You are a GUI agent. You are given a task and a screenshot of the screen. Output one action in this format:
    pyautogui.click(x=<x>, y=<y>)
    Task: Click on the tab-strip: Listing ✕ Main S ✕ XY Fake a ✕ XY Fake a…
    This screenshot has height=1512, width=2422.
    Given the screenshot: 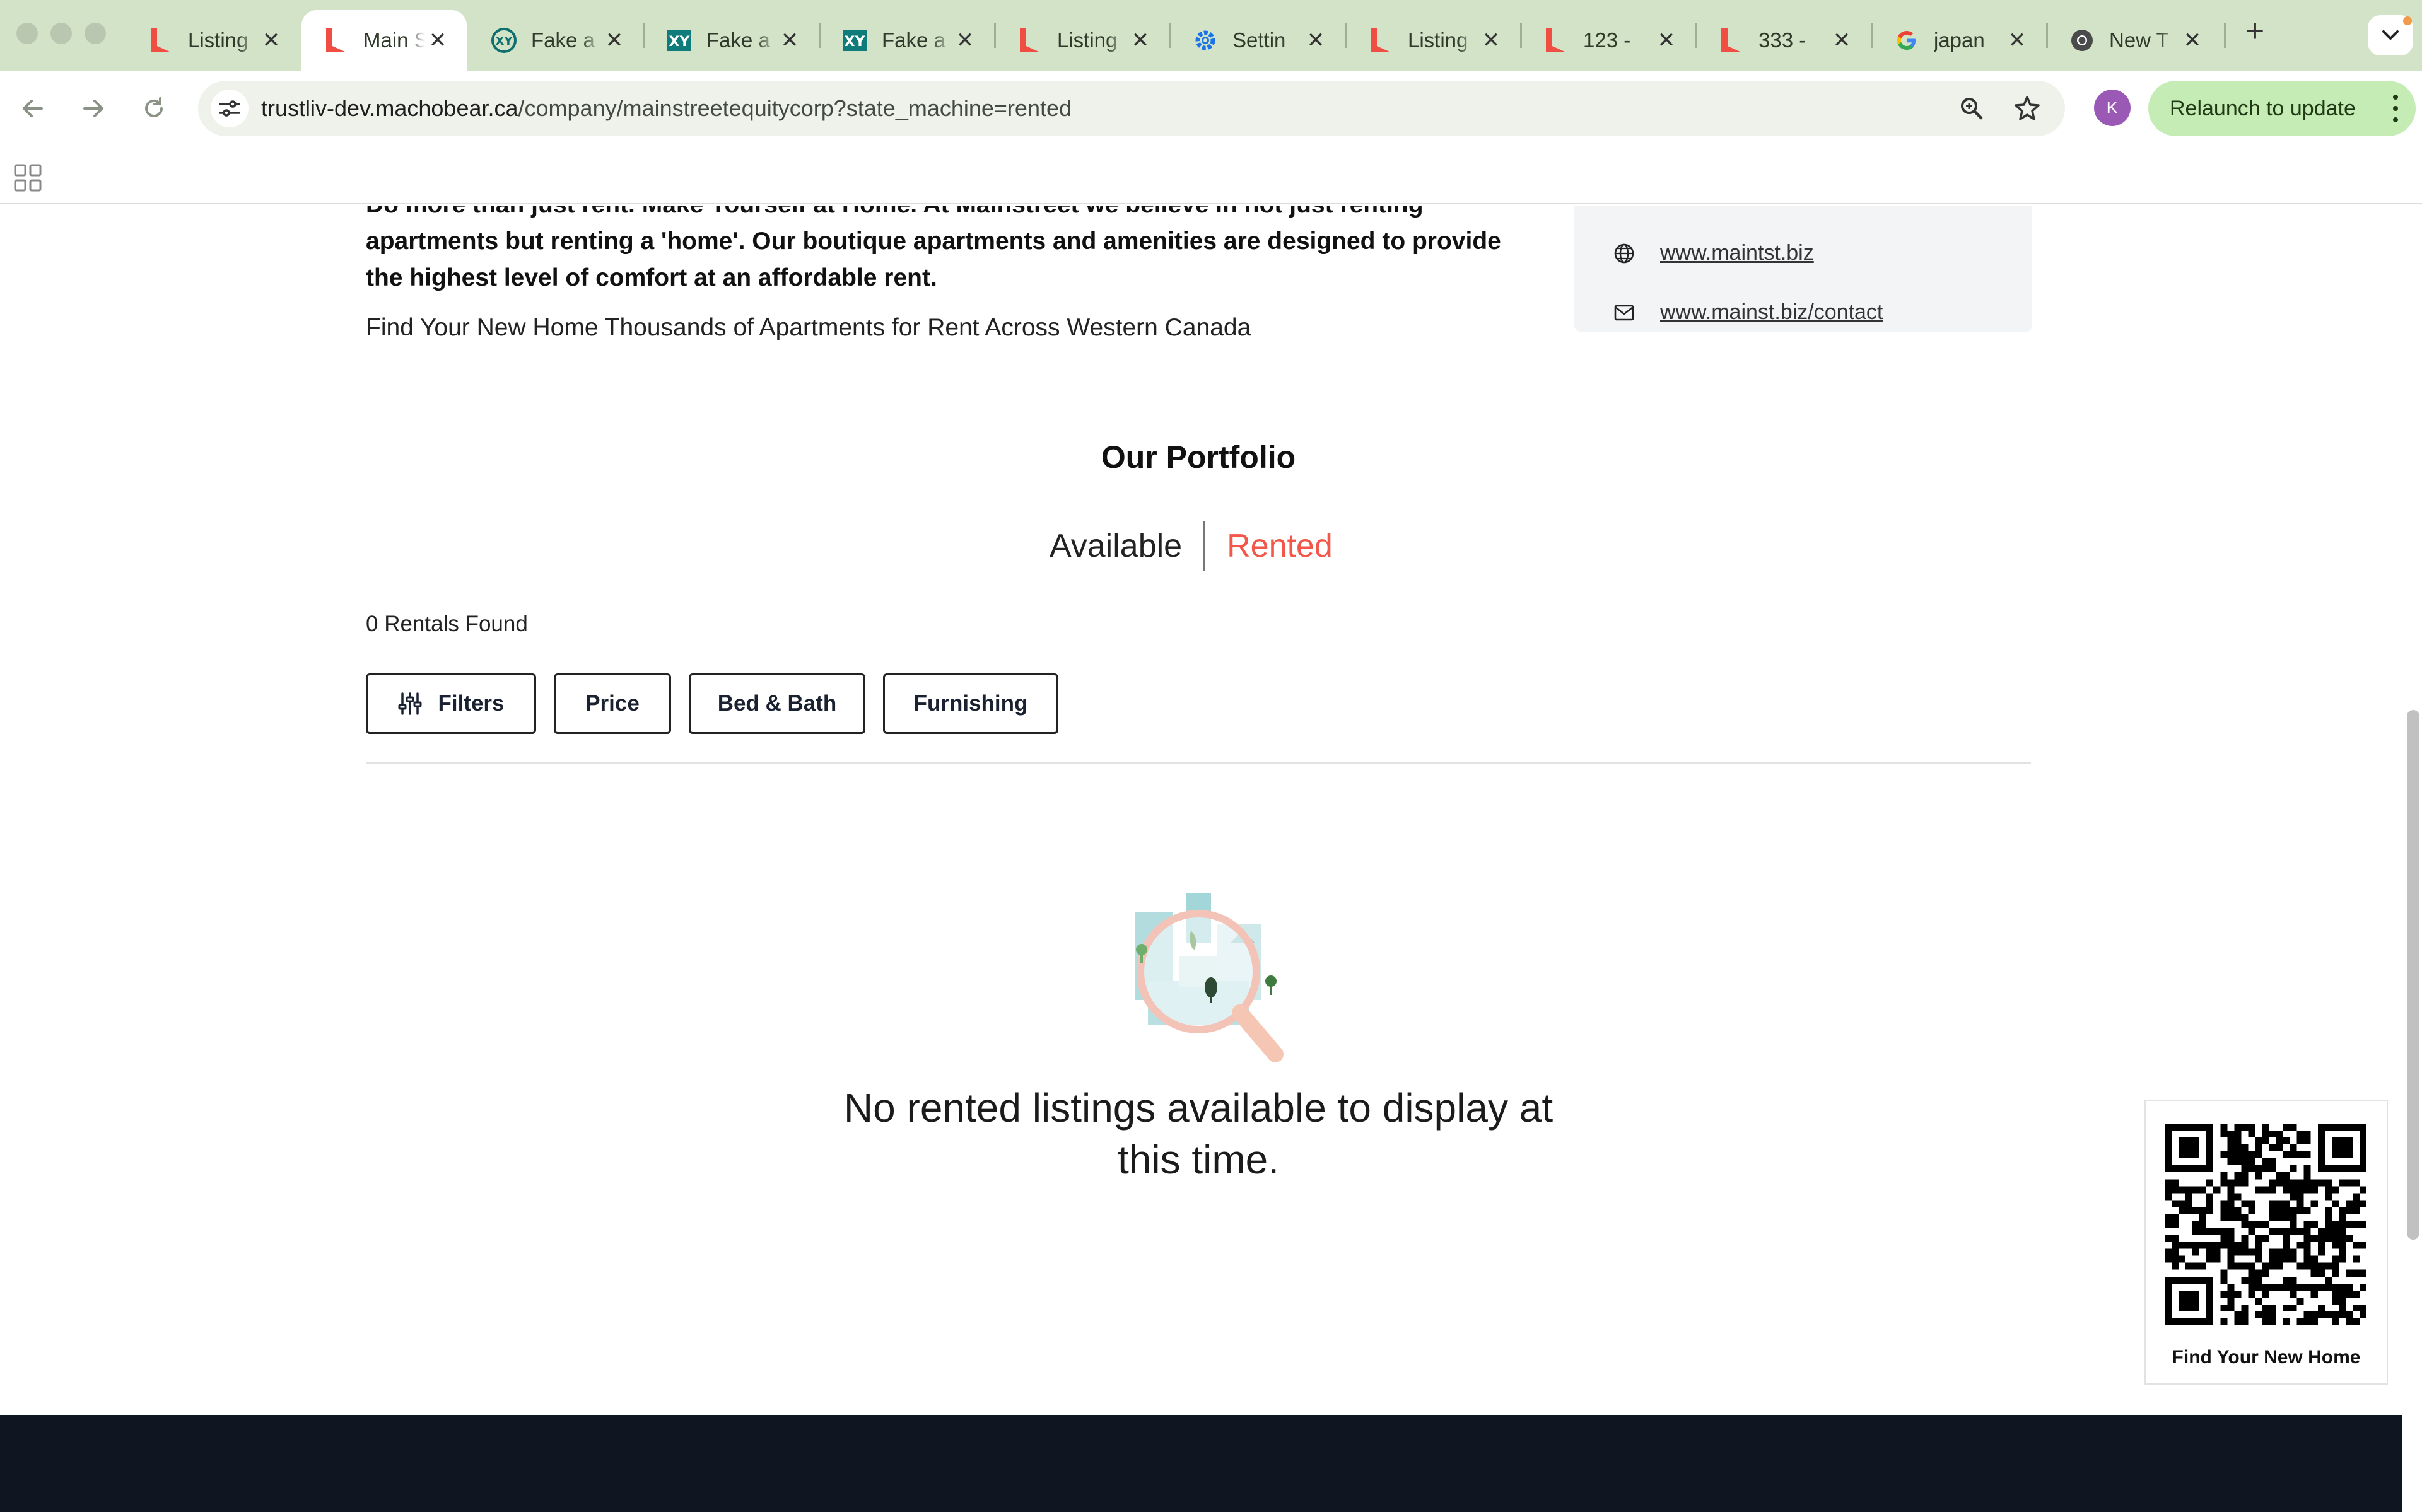 What is the action you would take?
    pyautogui.click(x=1211, y=35)
    